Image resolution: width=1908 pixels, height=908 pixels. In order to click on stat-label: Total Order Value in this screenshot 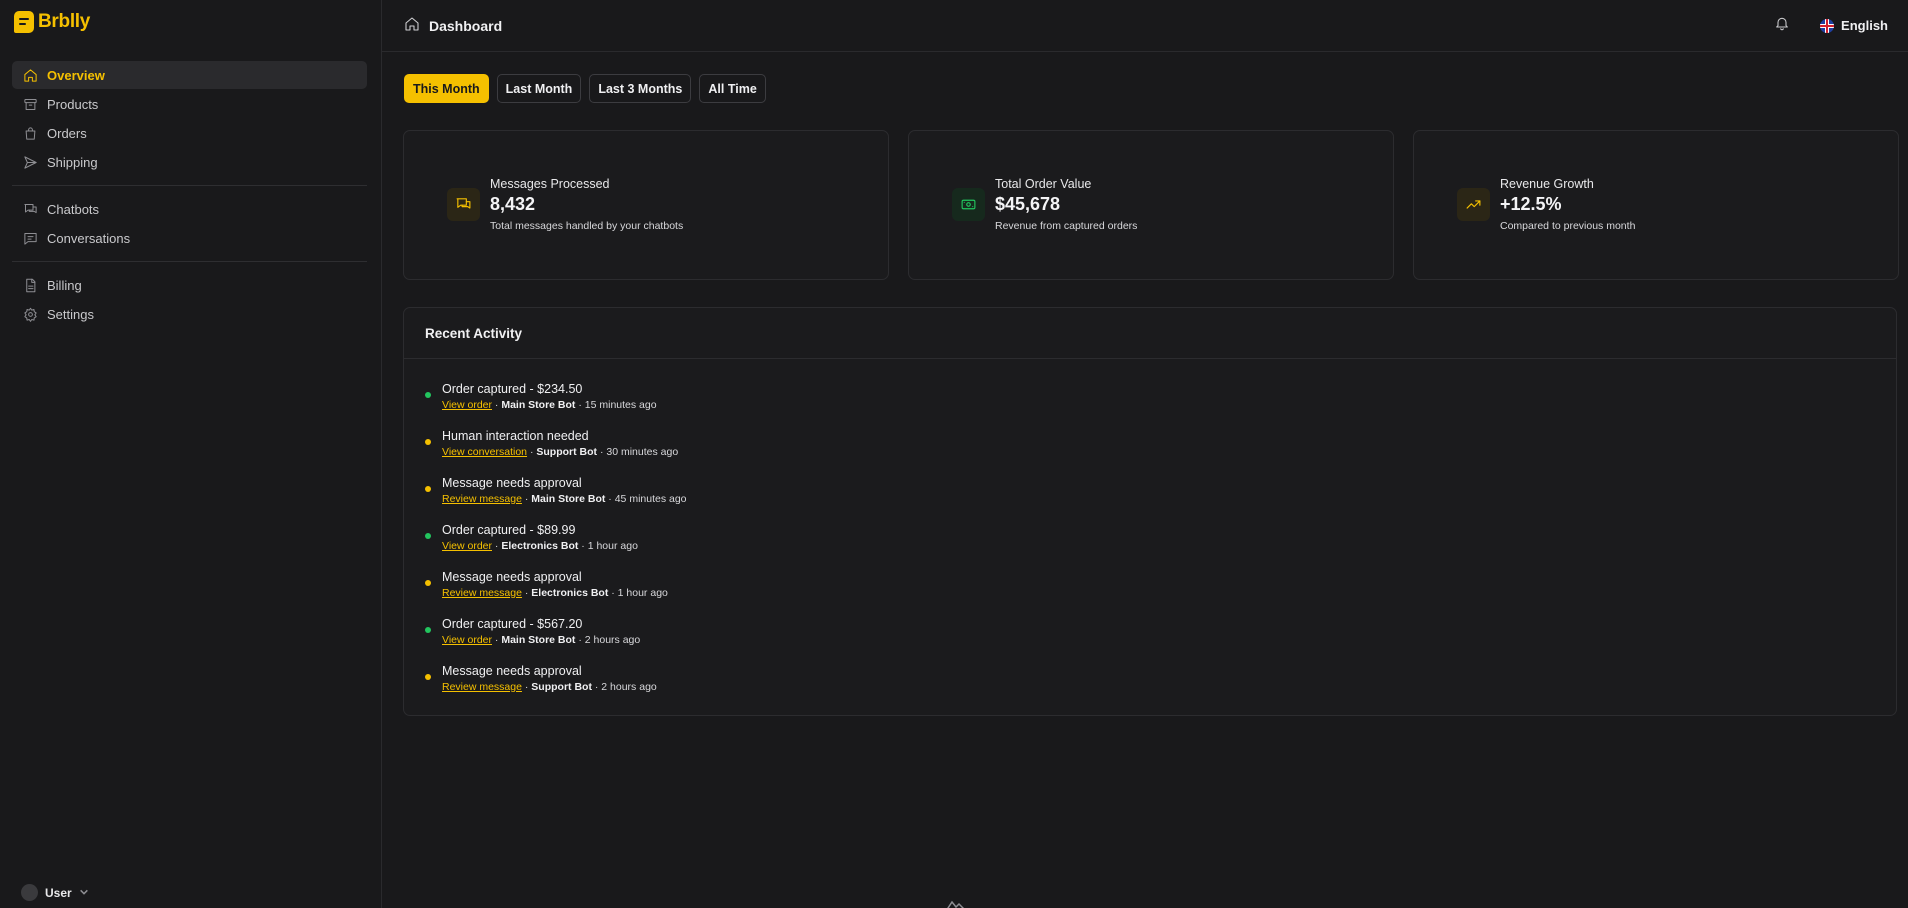, I will do `click(1043, 184)`.